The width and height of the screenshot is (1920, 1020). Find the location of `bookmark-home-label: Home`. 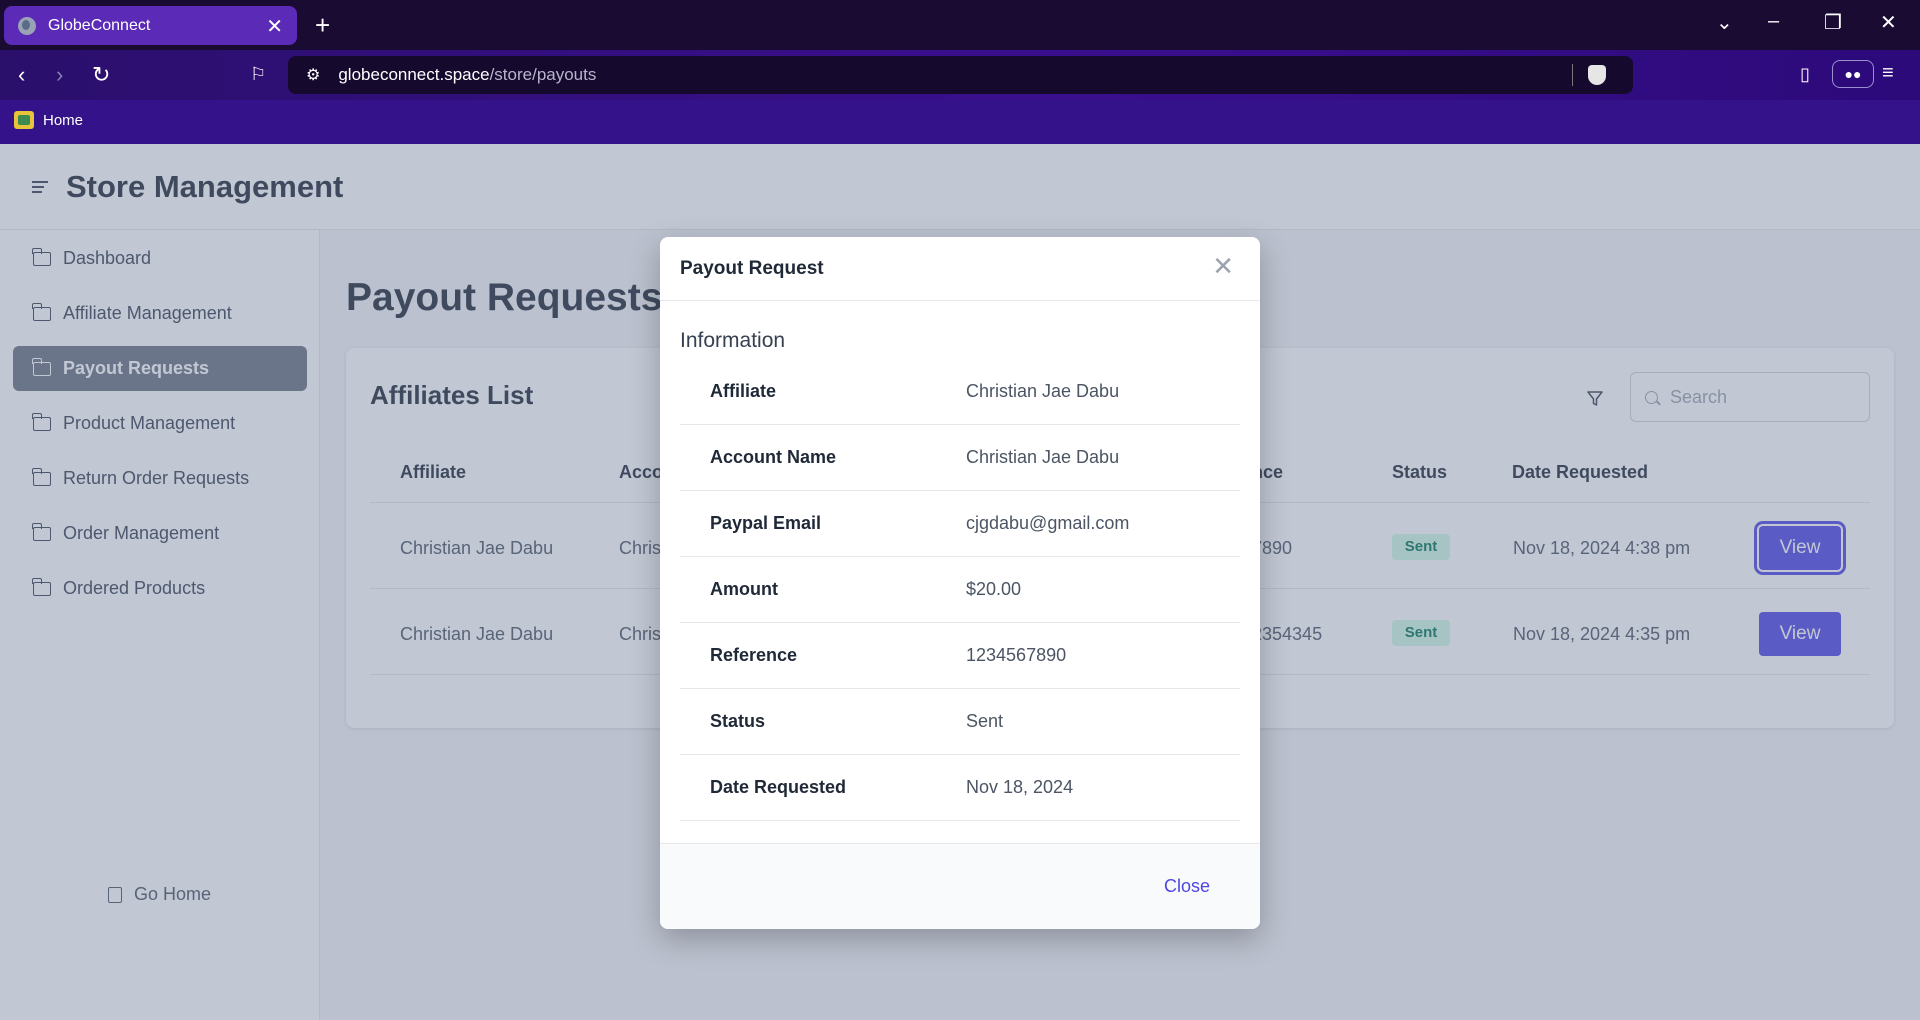

bookmark-home-label: Home is located at coordinates (63, 120).